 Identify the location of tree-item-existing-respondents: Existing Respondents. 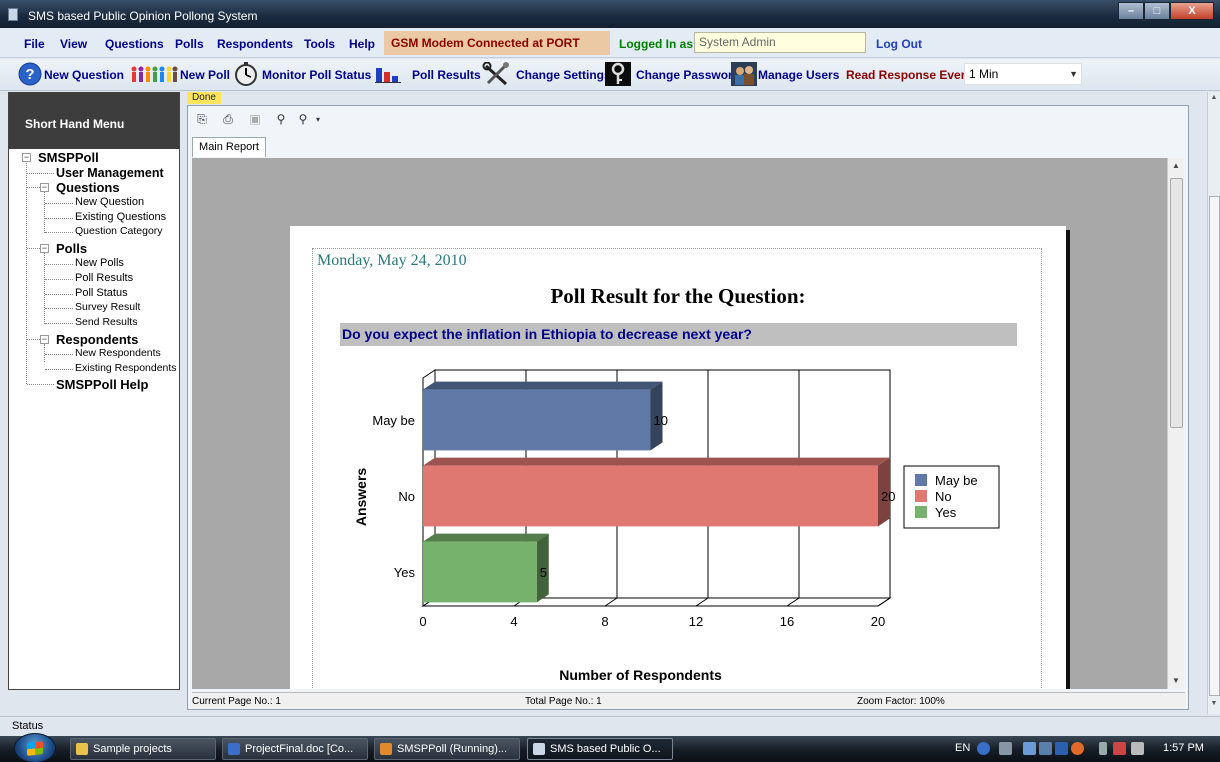
(126, 368).